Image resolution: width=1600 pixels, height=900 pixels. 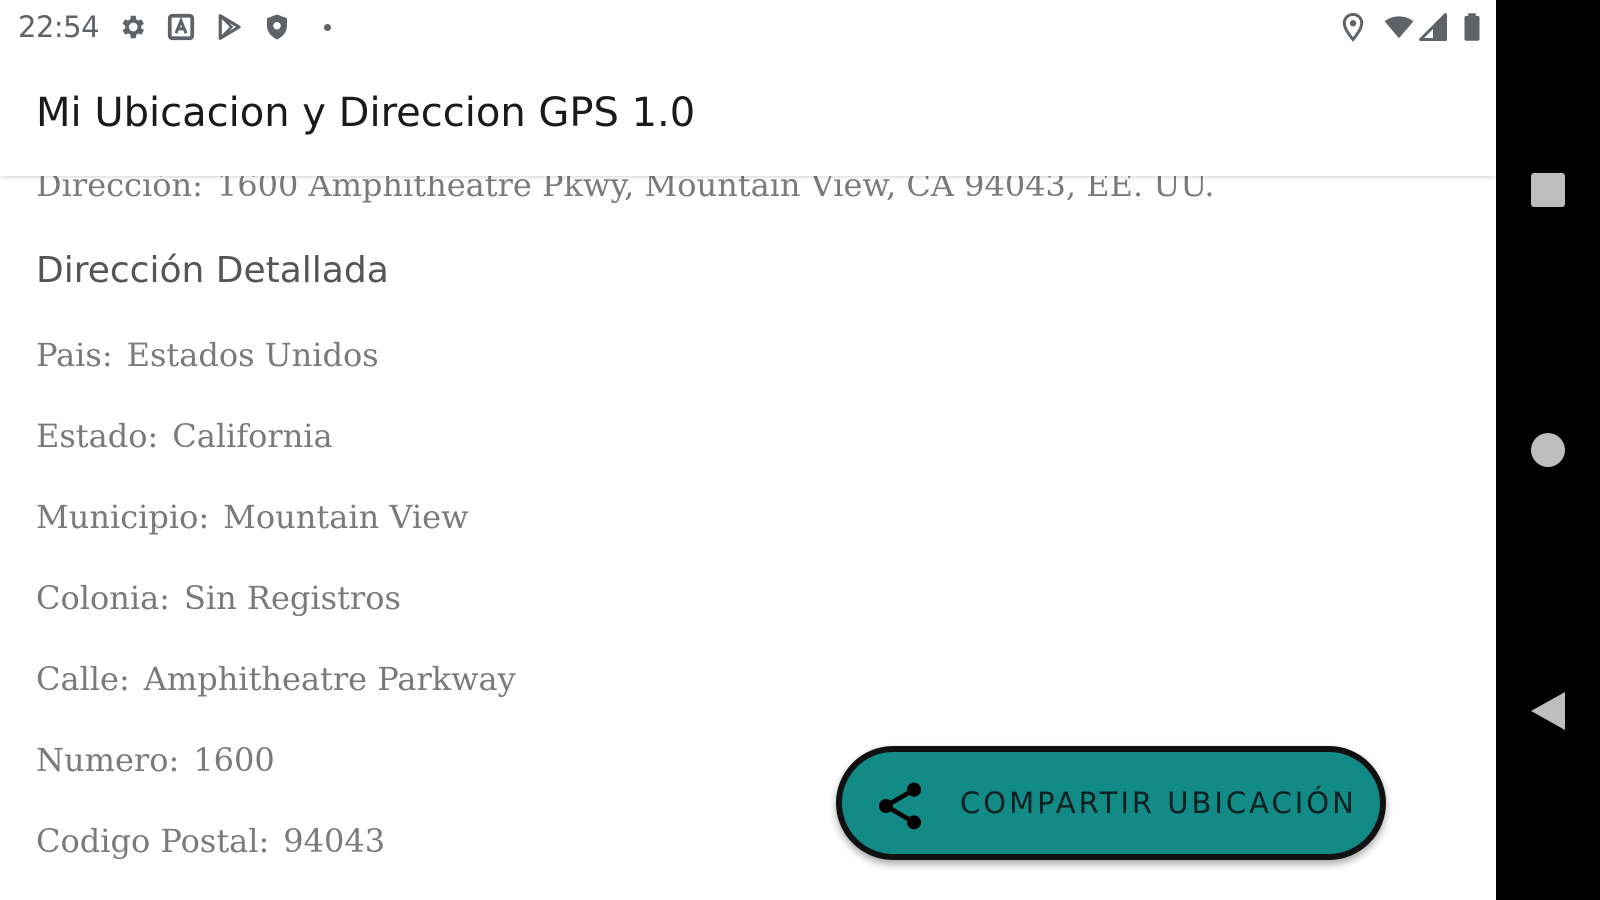 What do you see at coordinates (1158, 803) in the screenshot?
I see `share-location-label: COMPARTIR UBICACIÓN` at bounding box center [1158, 803].